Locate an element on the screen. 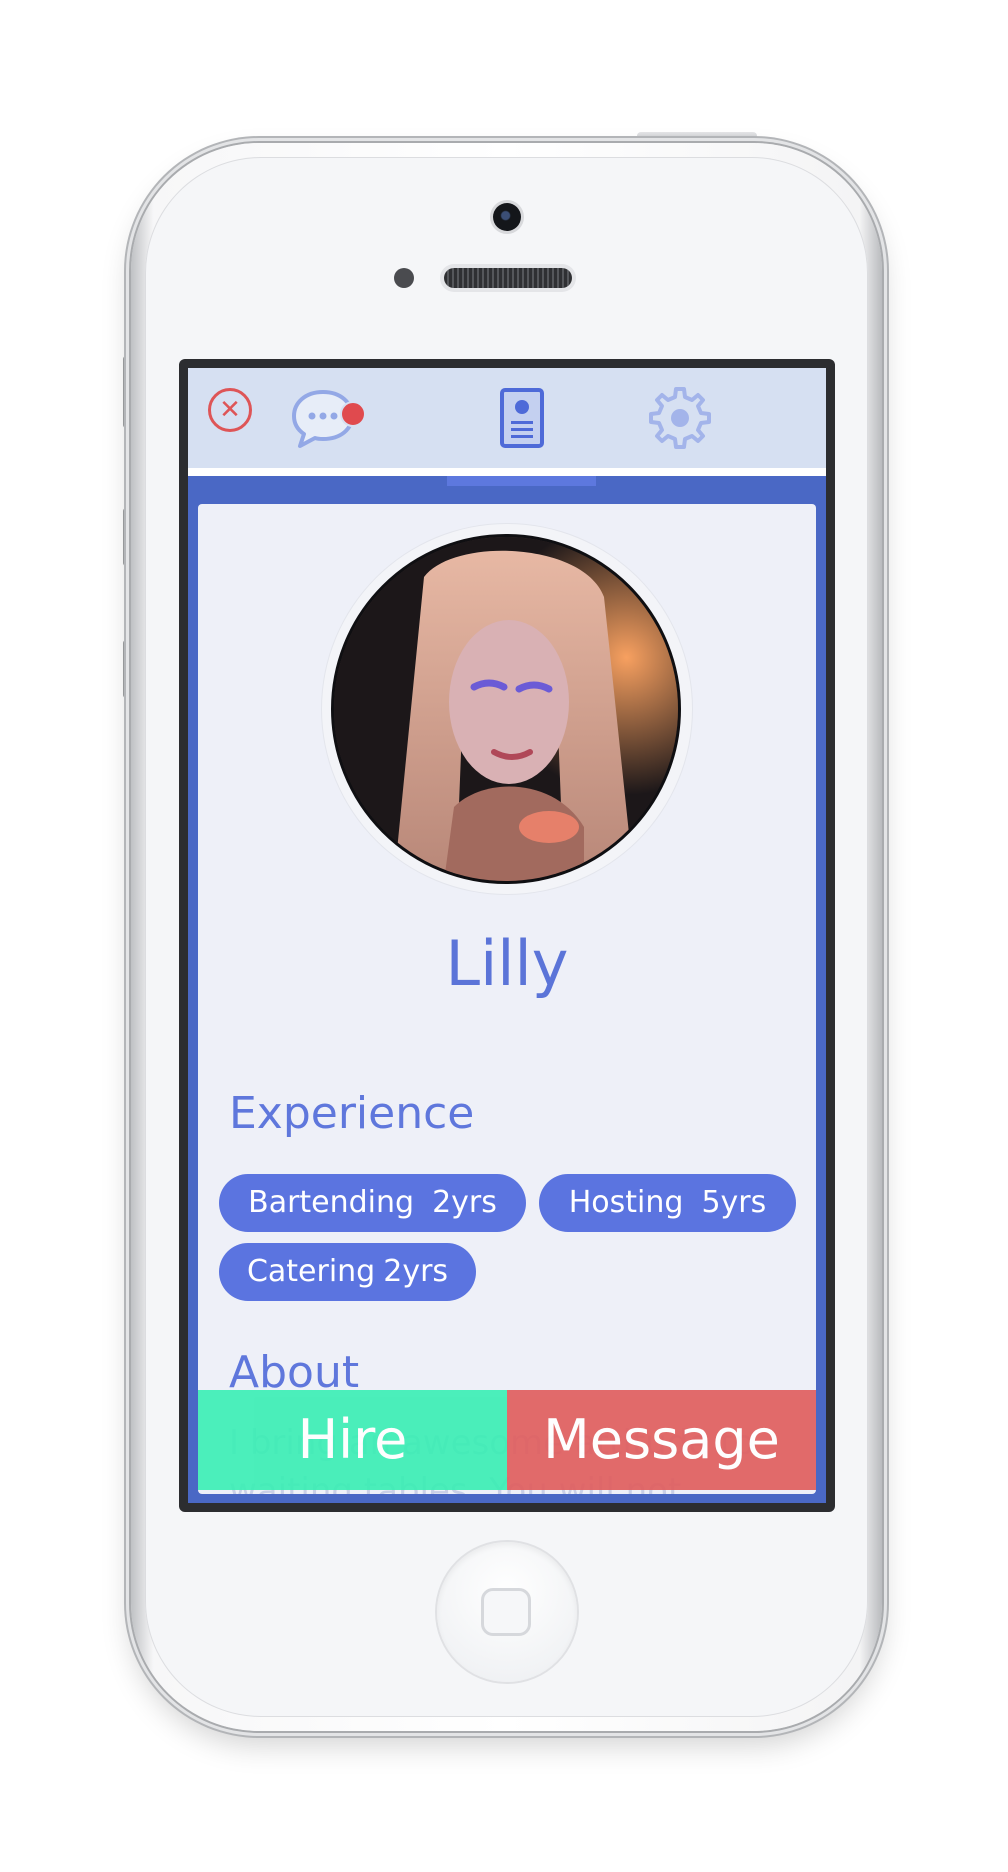  skill-years: 5yrs is located at coordinates (734, 1202).